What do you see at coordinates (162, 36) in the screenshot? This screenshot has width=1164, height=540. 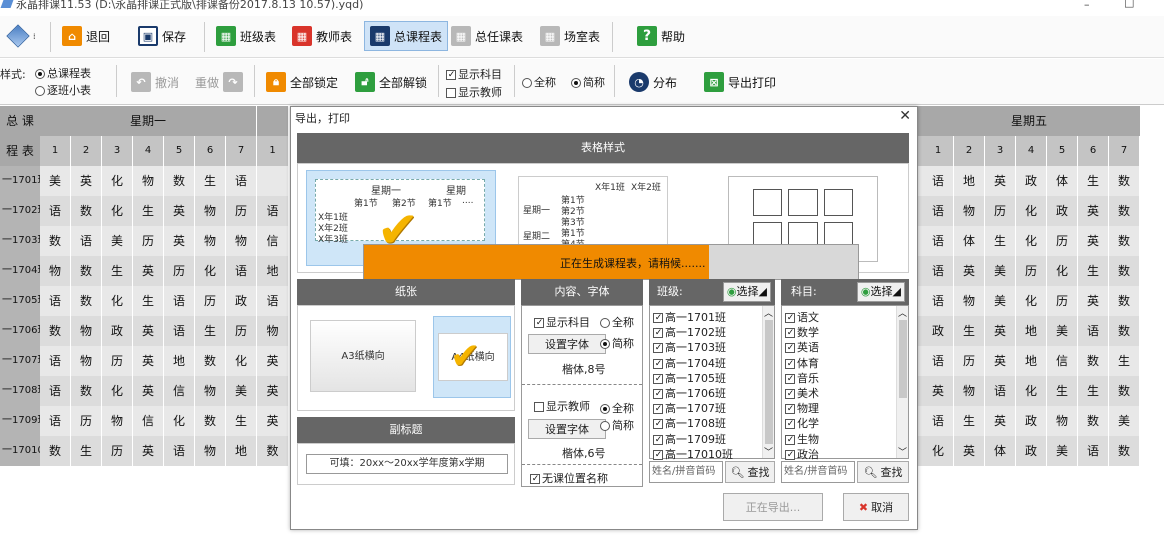 I see `save-button: ▣ 保存` at bounding box center [162, 36].